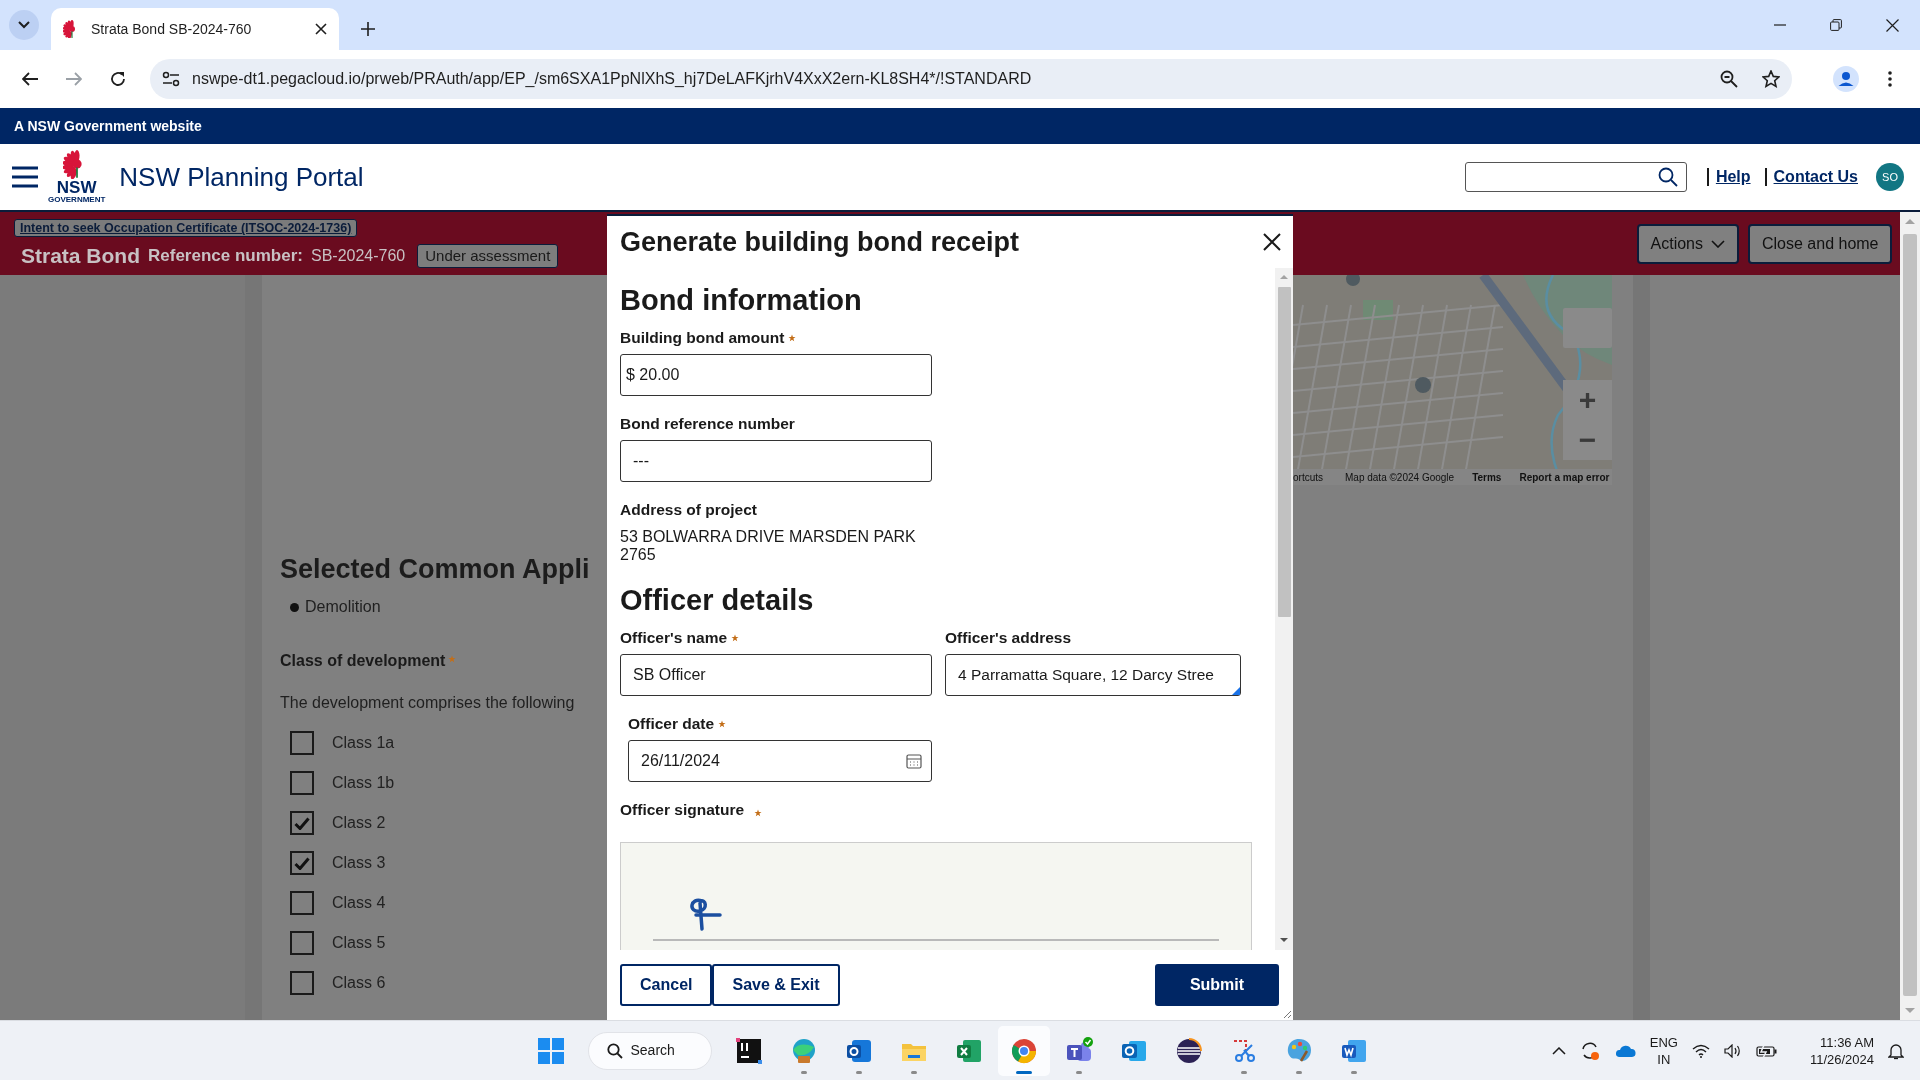 Image resolution: width=1920 pixels, height=1080 pixels. Describe the element at coordinates (717, 600) in the screenshot. I see `section-heading: Officer details` at that location.